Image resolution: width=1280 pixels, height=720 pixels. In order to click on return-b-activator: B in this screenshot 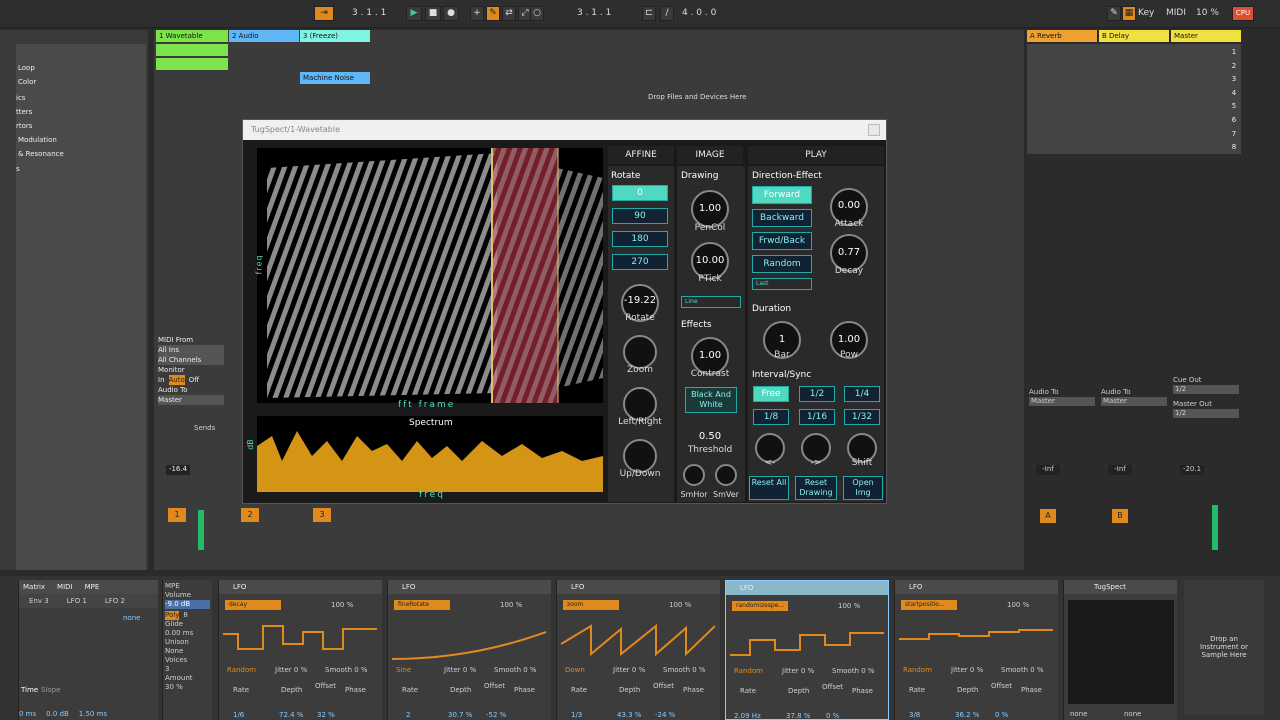, I will do `click(1120, 516)`.